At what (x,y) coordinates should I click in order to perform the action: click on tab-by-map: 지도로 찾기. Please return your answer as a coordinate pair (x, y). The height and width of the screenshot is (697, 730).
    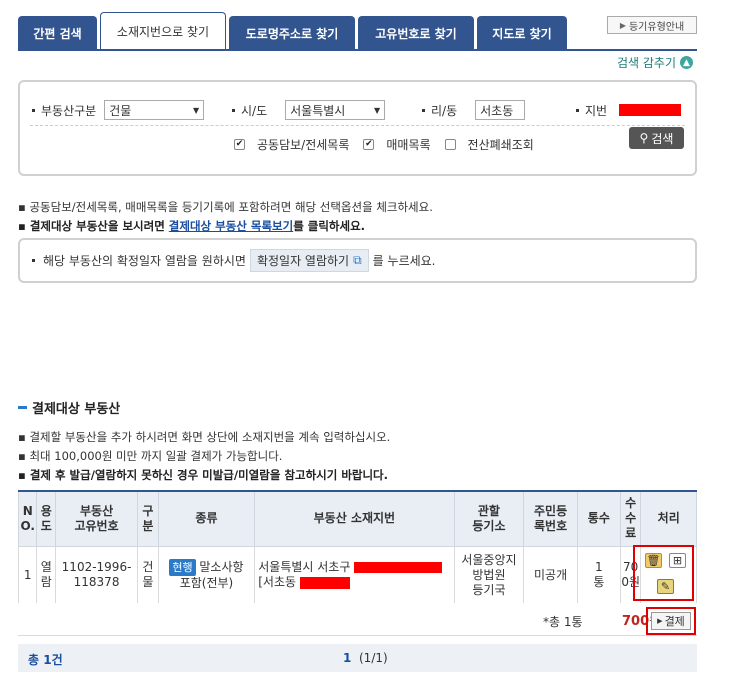
    Looking at the image, I should click on (522, 33).